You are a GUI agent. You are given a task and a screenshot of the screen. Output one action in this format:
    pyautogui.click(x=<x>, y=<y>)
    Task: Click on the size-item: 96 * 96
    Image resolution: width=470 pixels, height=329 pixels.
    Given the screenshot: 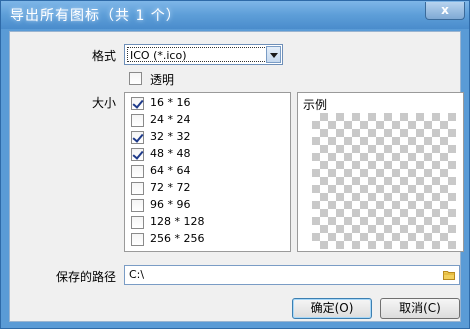 What is the action you would take?
    pyautogui.click(x=207, y=205)
    